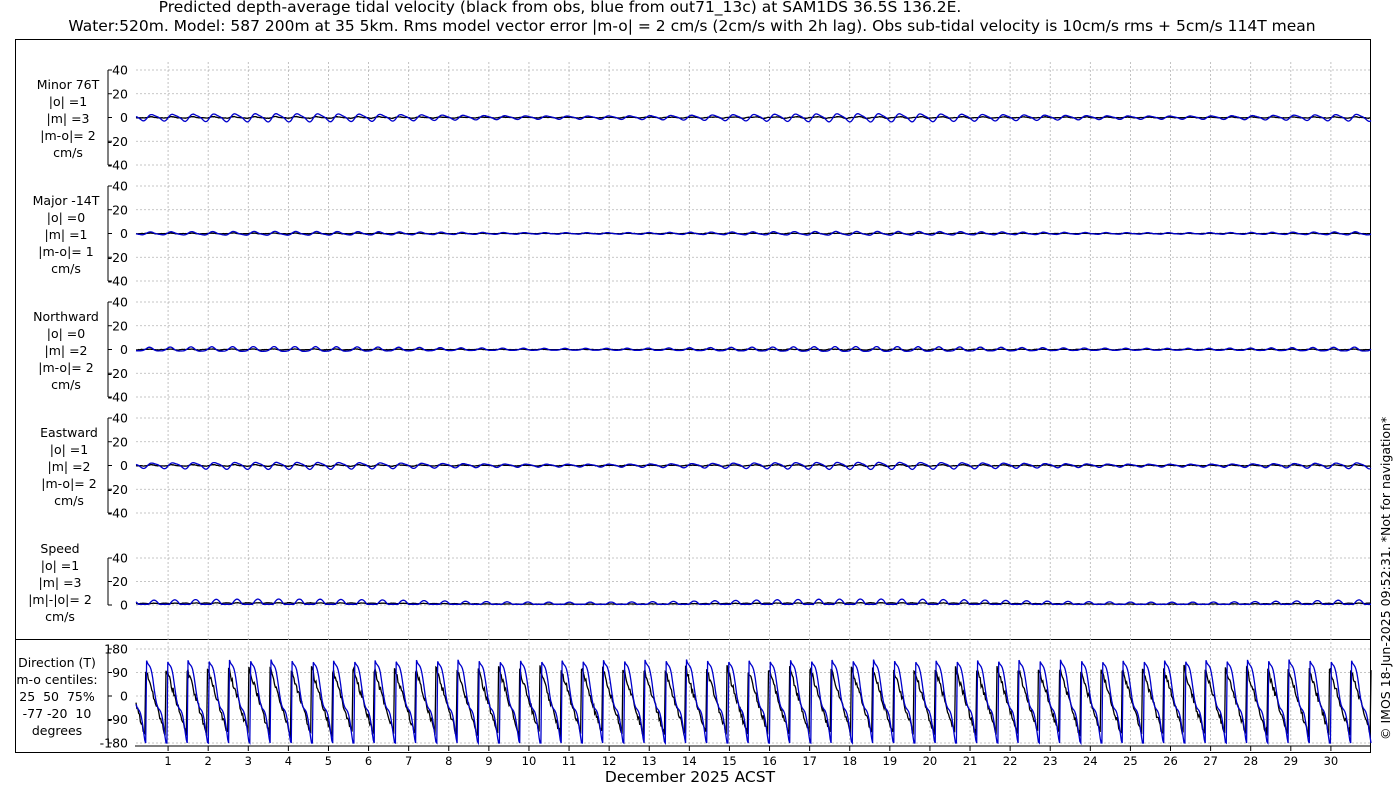 The image size is (1400, 800). I want to click on x-tick-label: 14, so click(689, 761).